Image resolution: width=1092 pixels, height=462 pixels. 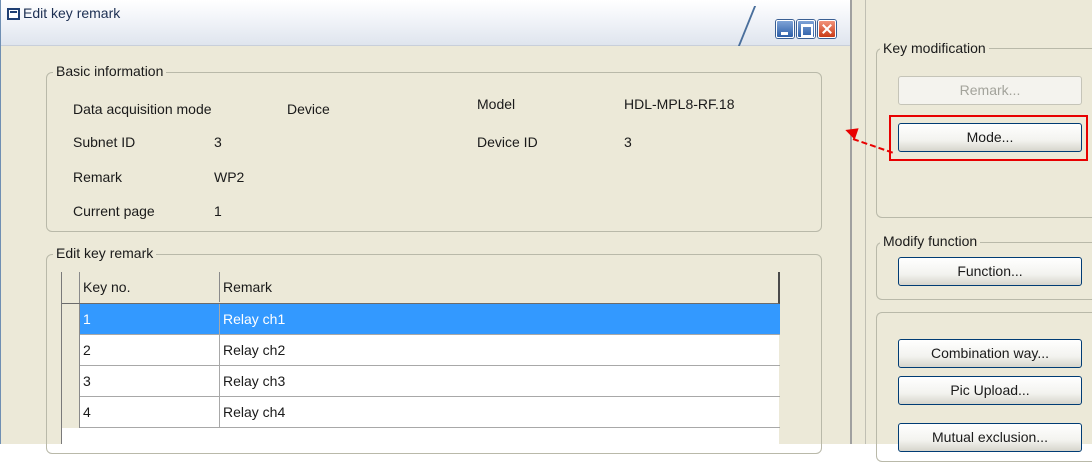 I want to click on panel-divider, so click(x=865, y=222).